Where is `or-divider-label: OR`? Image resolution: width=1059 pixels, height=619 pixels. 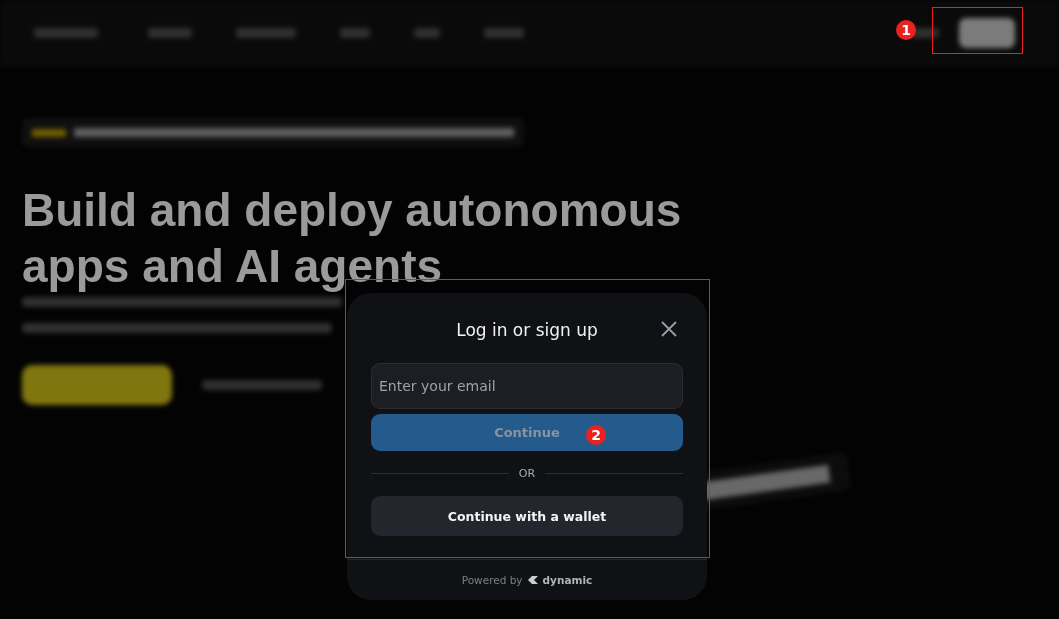
or-divider-label: OR is located at coordinates (527, 474).